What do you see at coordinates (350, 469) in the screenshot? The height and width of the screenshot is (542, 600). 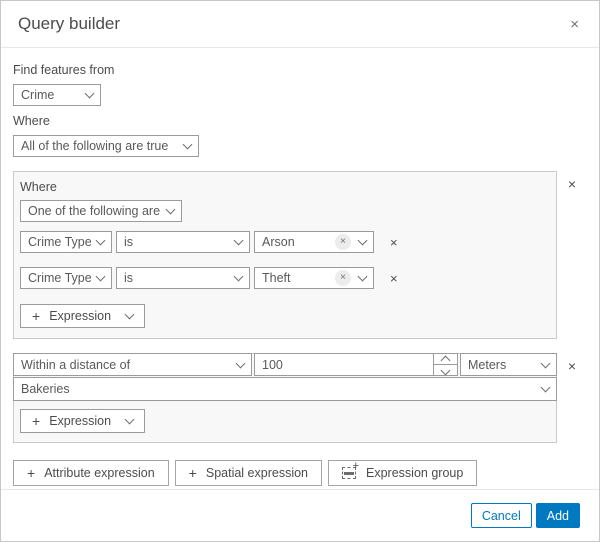 I see `expression-group-icon: +` at bounding box center [350, 469].